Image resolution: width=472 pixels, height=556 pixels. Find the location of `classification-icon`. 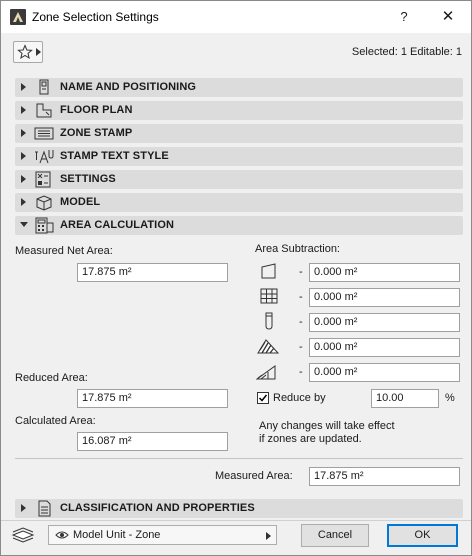

classification-icon is located at coordinates (44, 508).